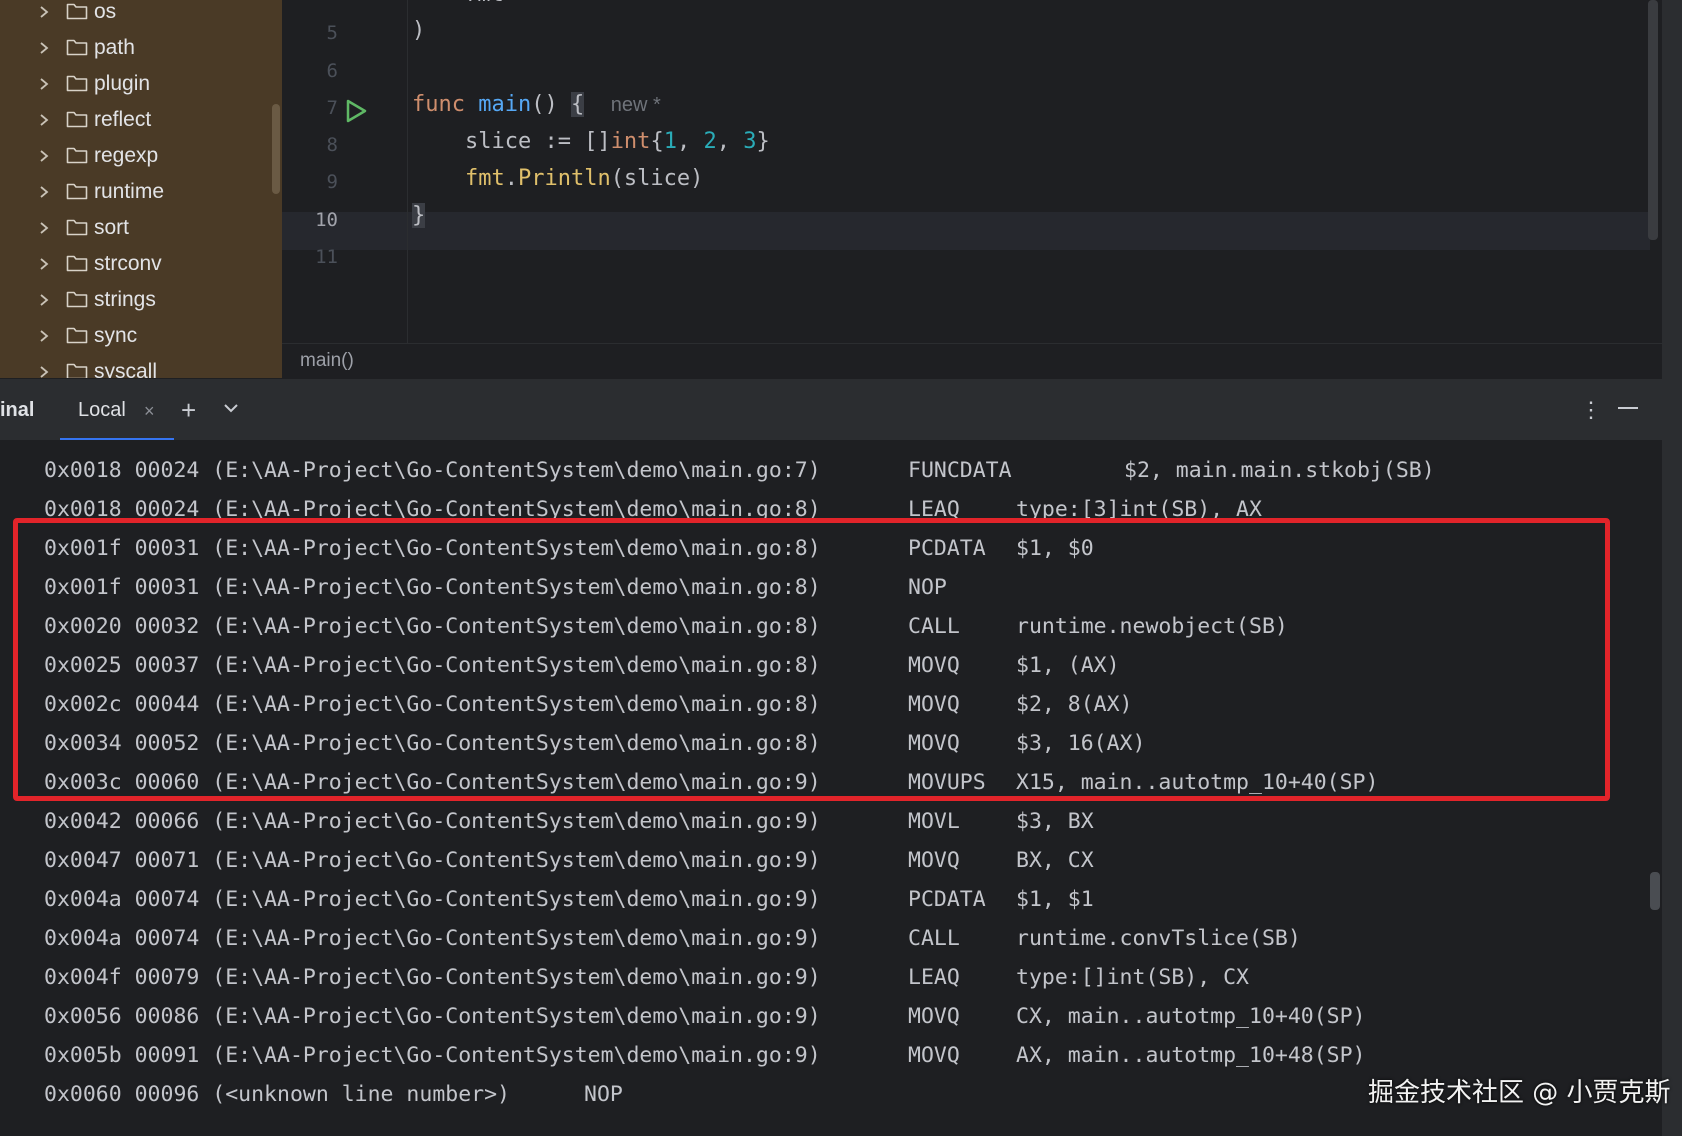 The image size is (1682, 1136). What do you see at coordinates (972, 360) in the screenshot?
I see `breadcrumb: main()` at bounding box center [972, 360].